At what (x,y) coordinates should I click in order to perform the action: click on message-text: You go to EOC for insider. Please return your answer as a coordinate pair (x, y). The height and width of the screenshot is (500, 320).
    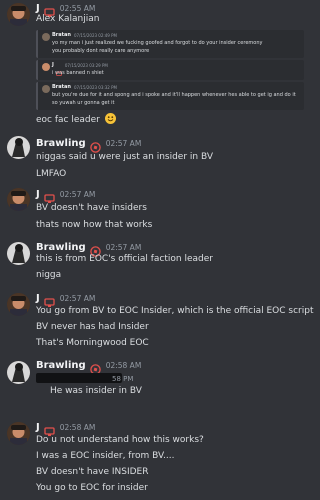
    Looking at the image, I should click on (92, 488).